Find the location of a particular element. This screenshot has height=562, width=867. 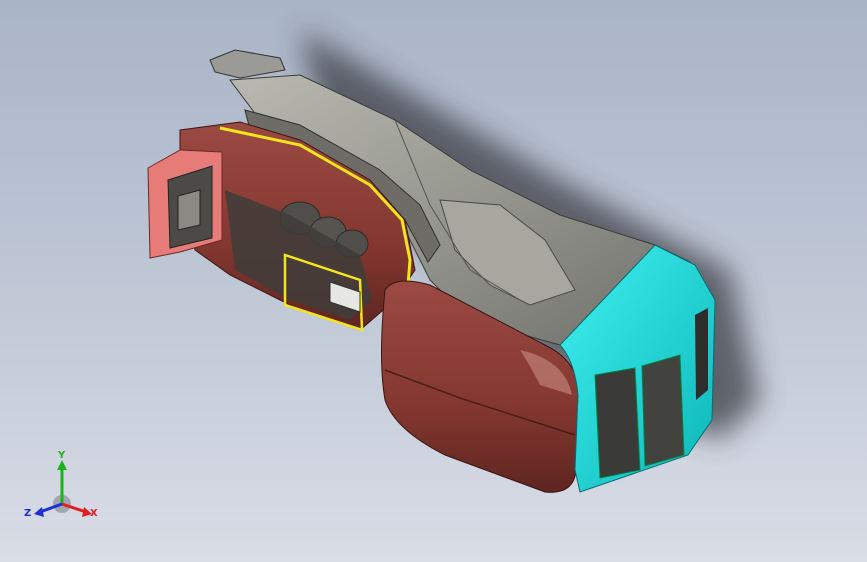

side-panel-inner-box is located at coordinates (189, 210).